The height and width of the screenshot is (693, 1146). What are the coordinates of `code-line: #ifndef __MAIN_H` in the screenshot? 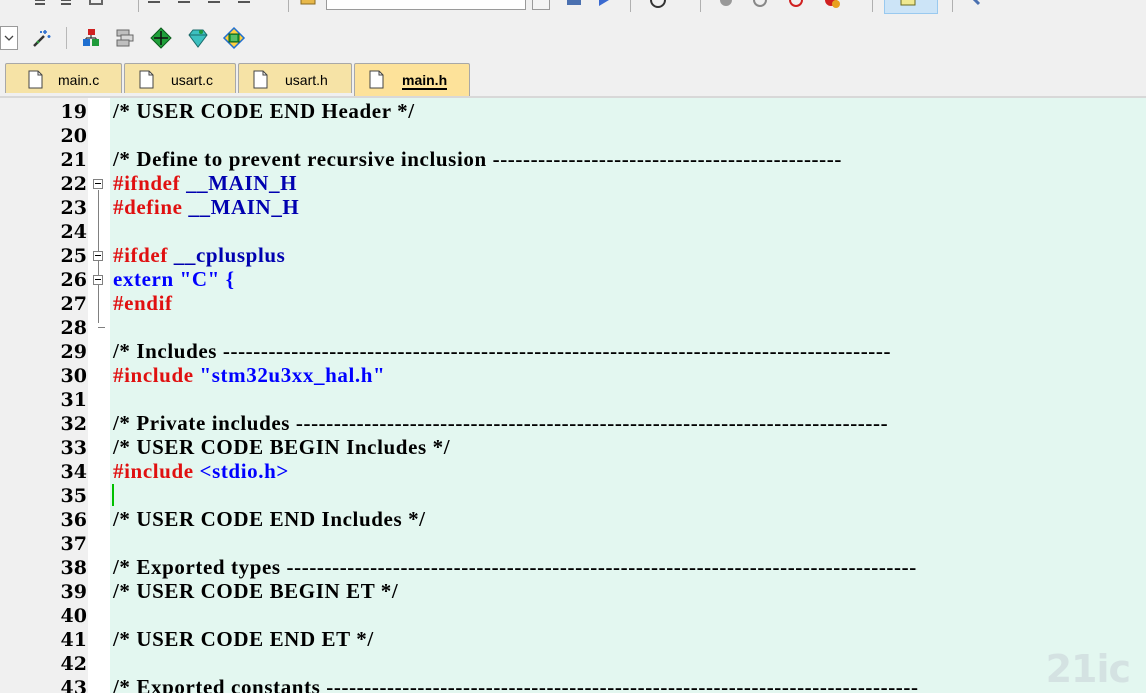 It's located at (205, 183).